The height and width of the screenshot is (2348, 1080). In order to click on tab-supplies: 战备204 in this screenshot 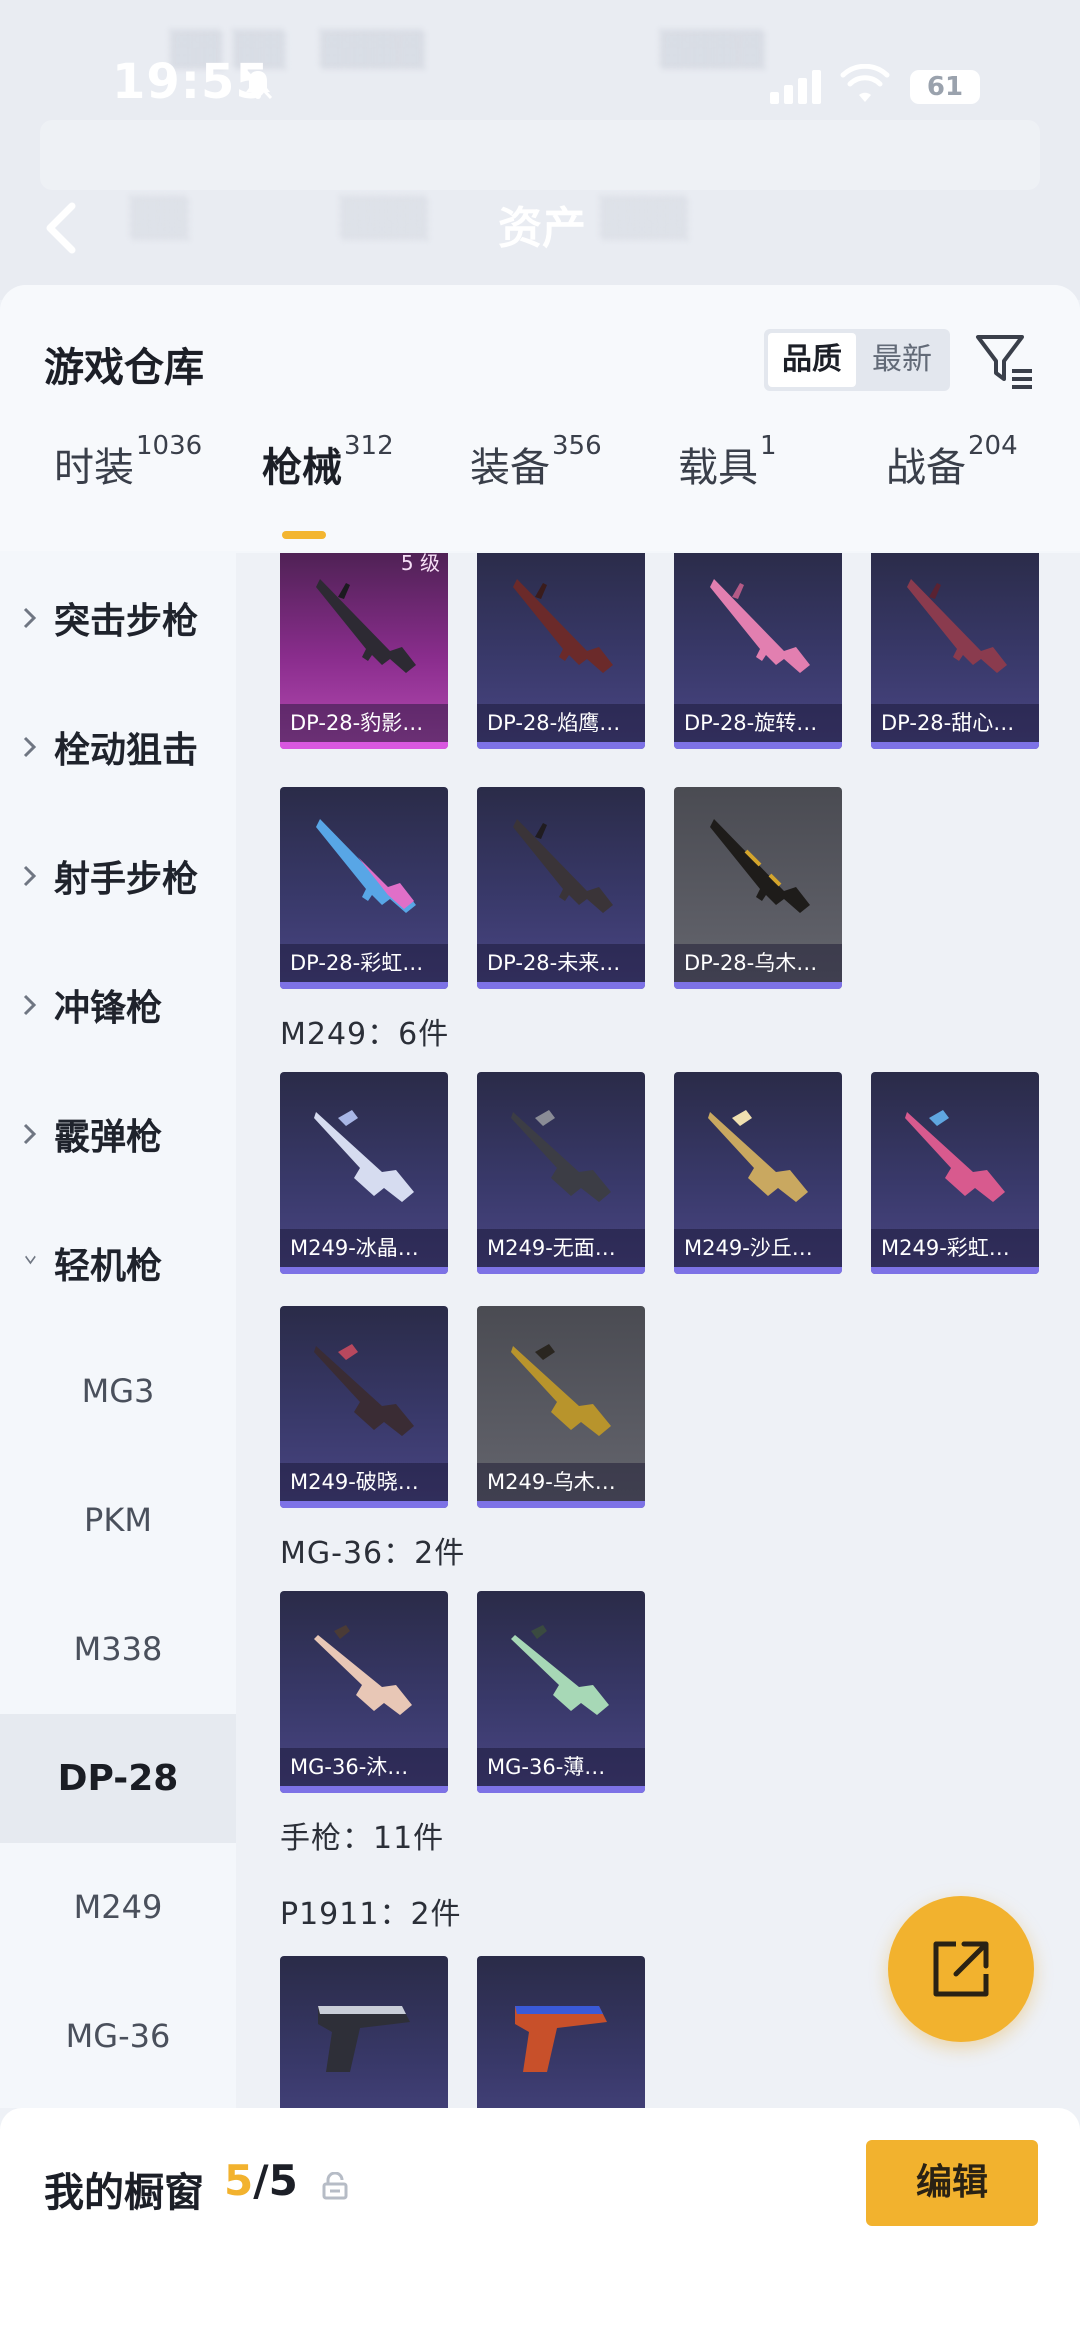, I will do `click(952, 473)`.